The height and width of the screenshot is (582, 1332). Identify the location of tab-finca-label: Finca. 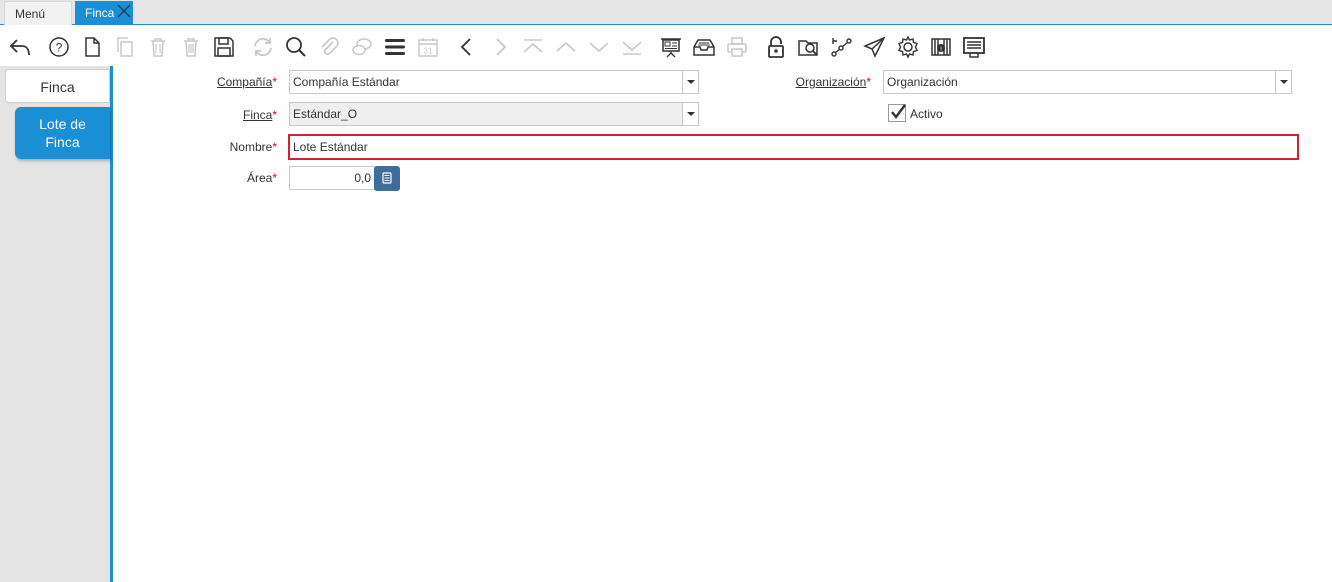
(100, 13).